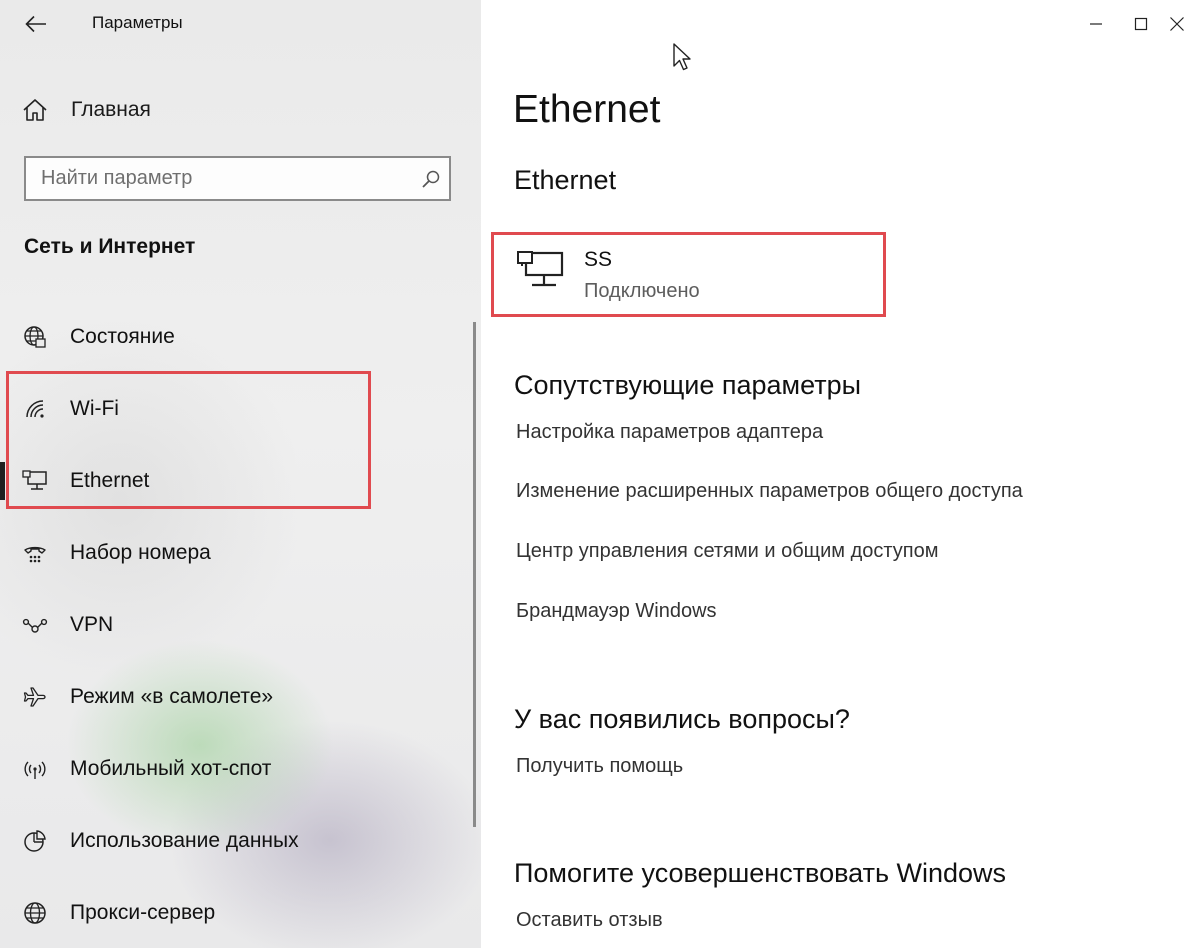 The height and width of the screenshot is (948, 1200). What do you see at coordinates (682, 57) in the screenshot?
I see `mouse-cursor-icon` at bounding box center [682, 57].